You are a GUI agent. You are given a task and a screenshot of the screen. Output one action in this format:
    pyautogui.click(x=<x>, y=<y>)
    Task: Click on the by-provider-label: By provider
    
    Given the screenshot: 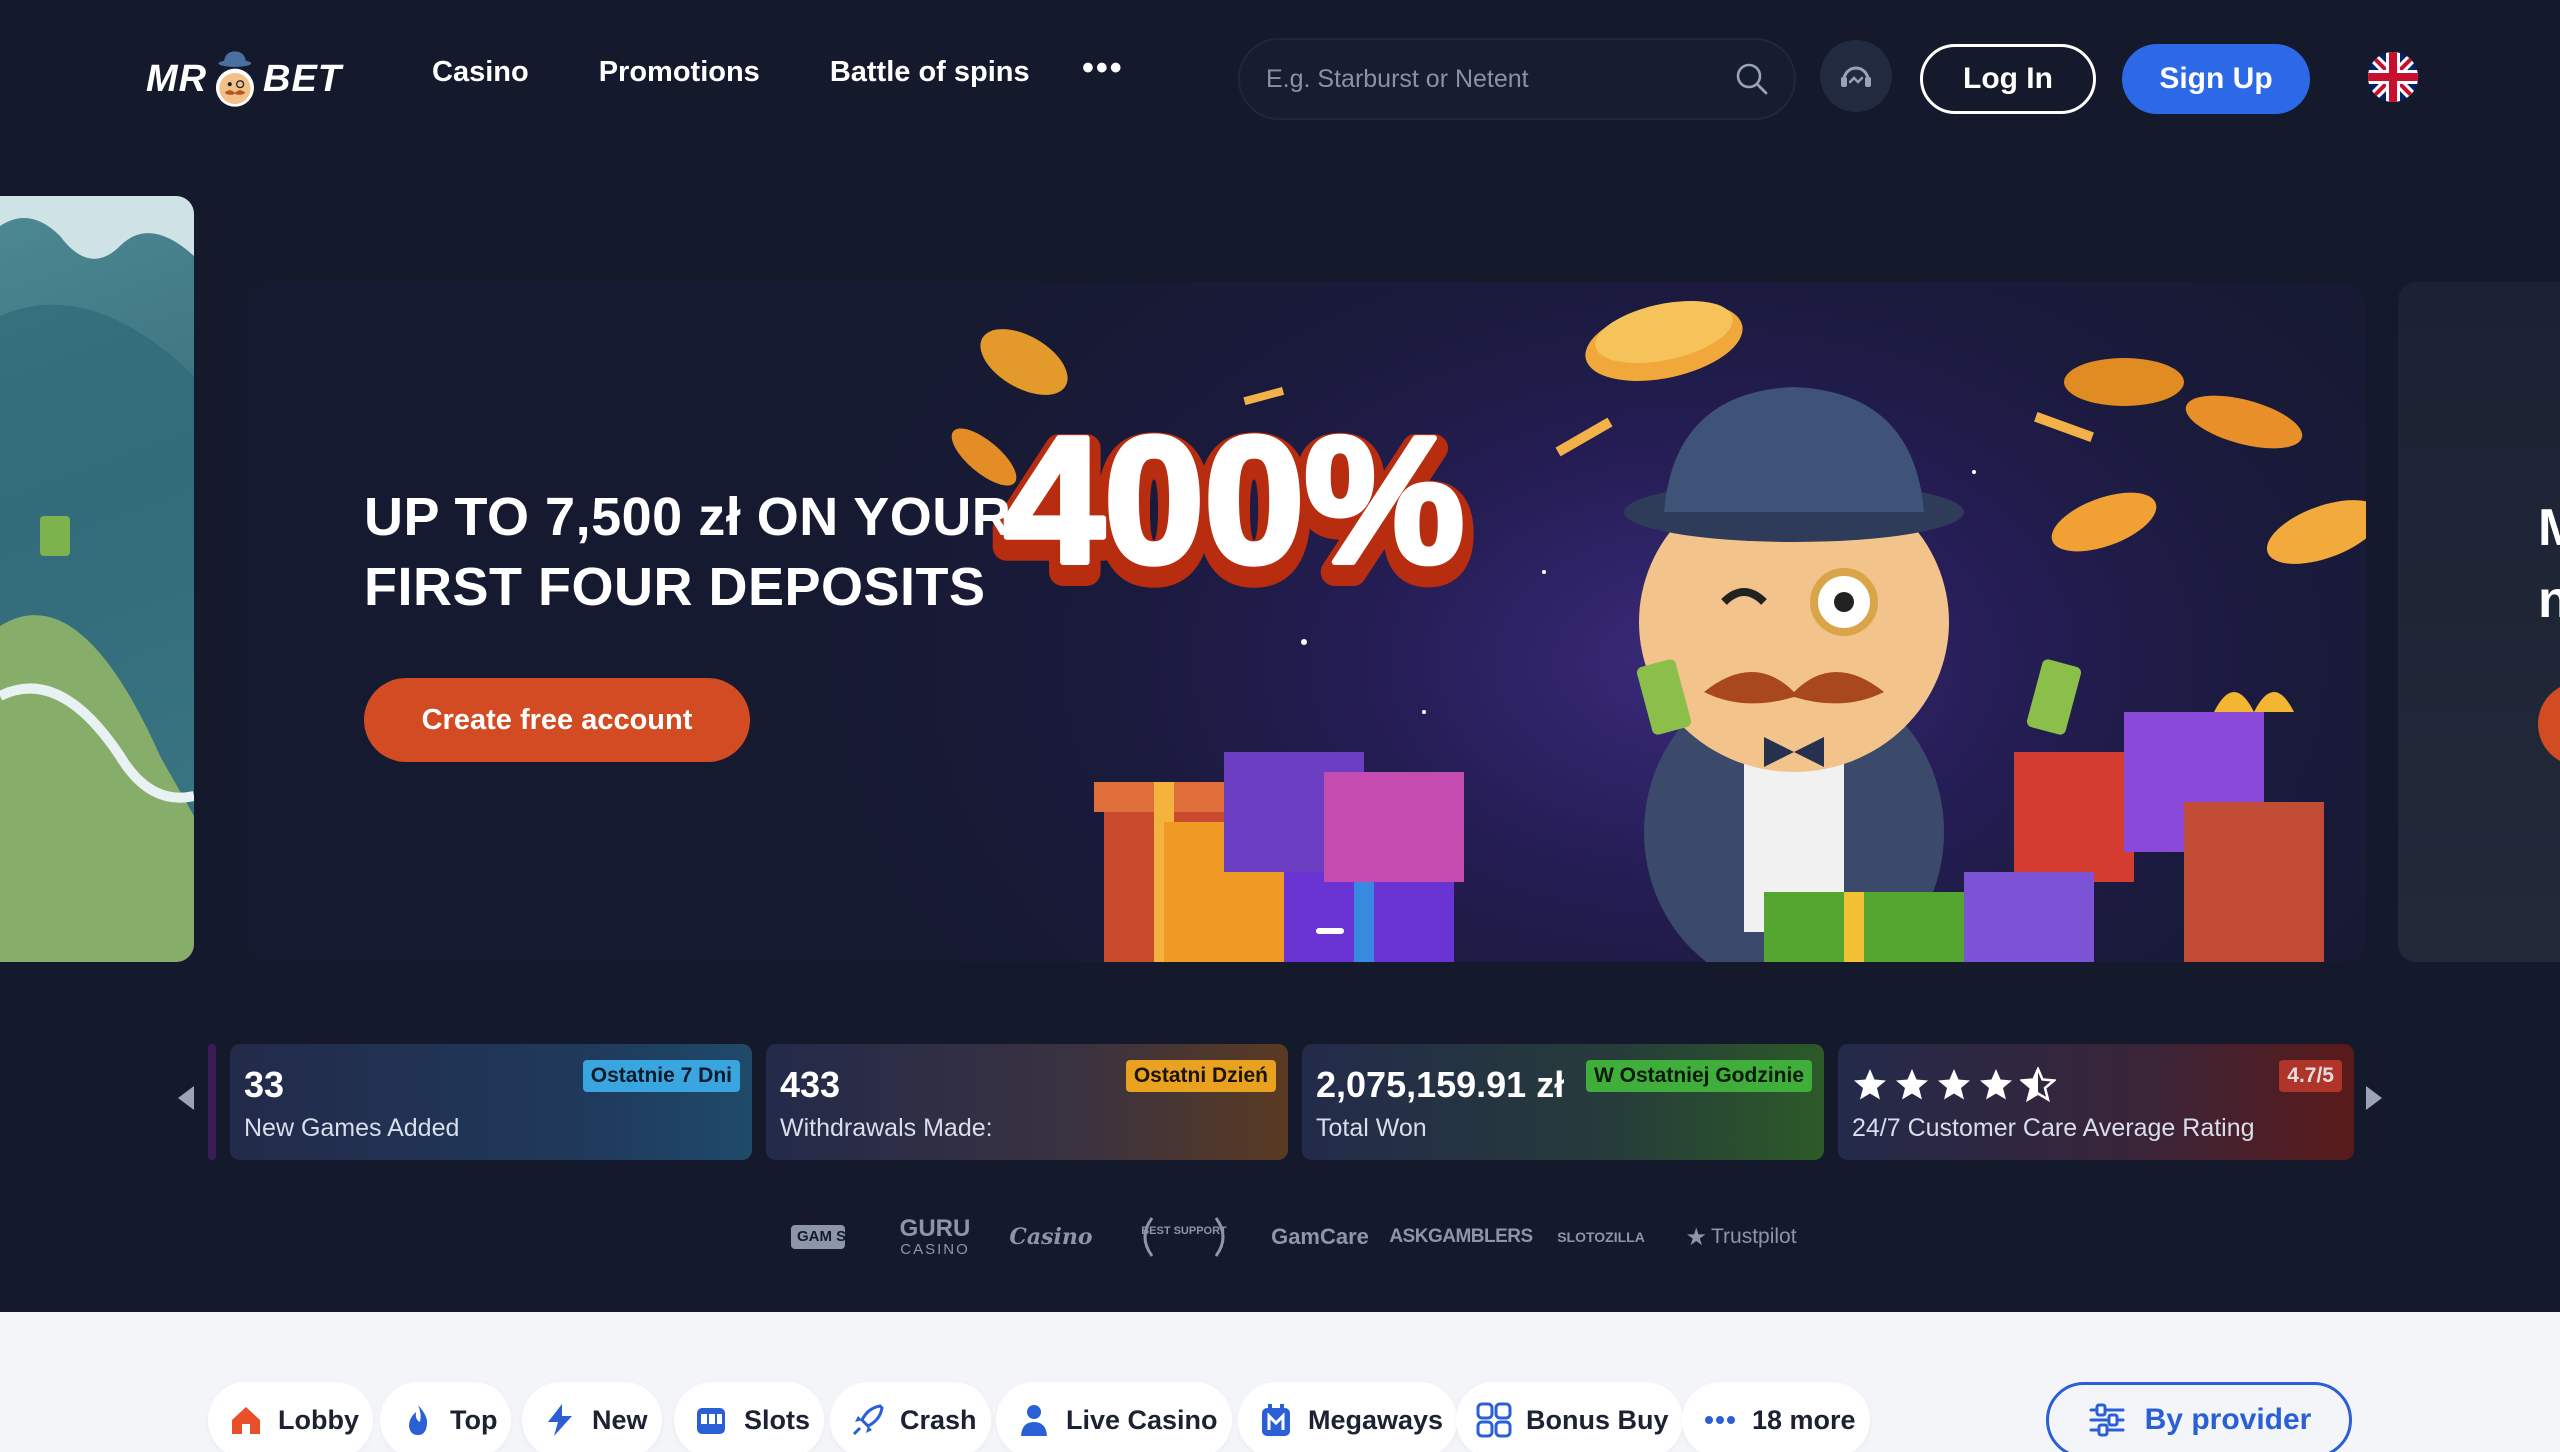 What is the action you would take?
    pyautogui.click(x=2228, y=1419)
    